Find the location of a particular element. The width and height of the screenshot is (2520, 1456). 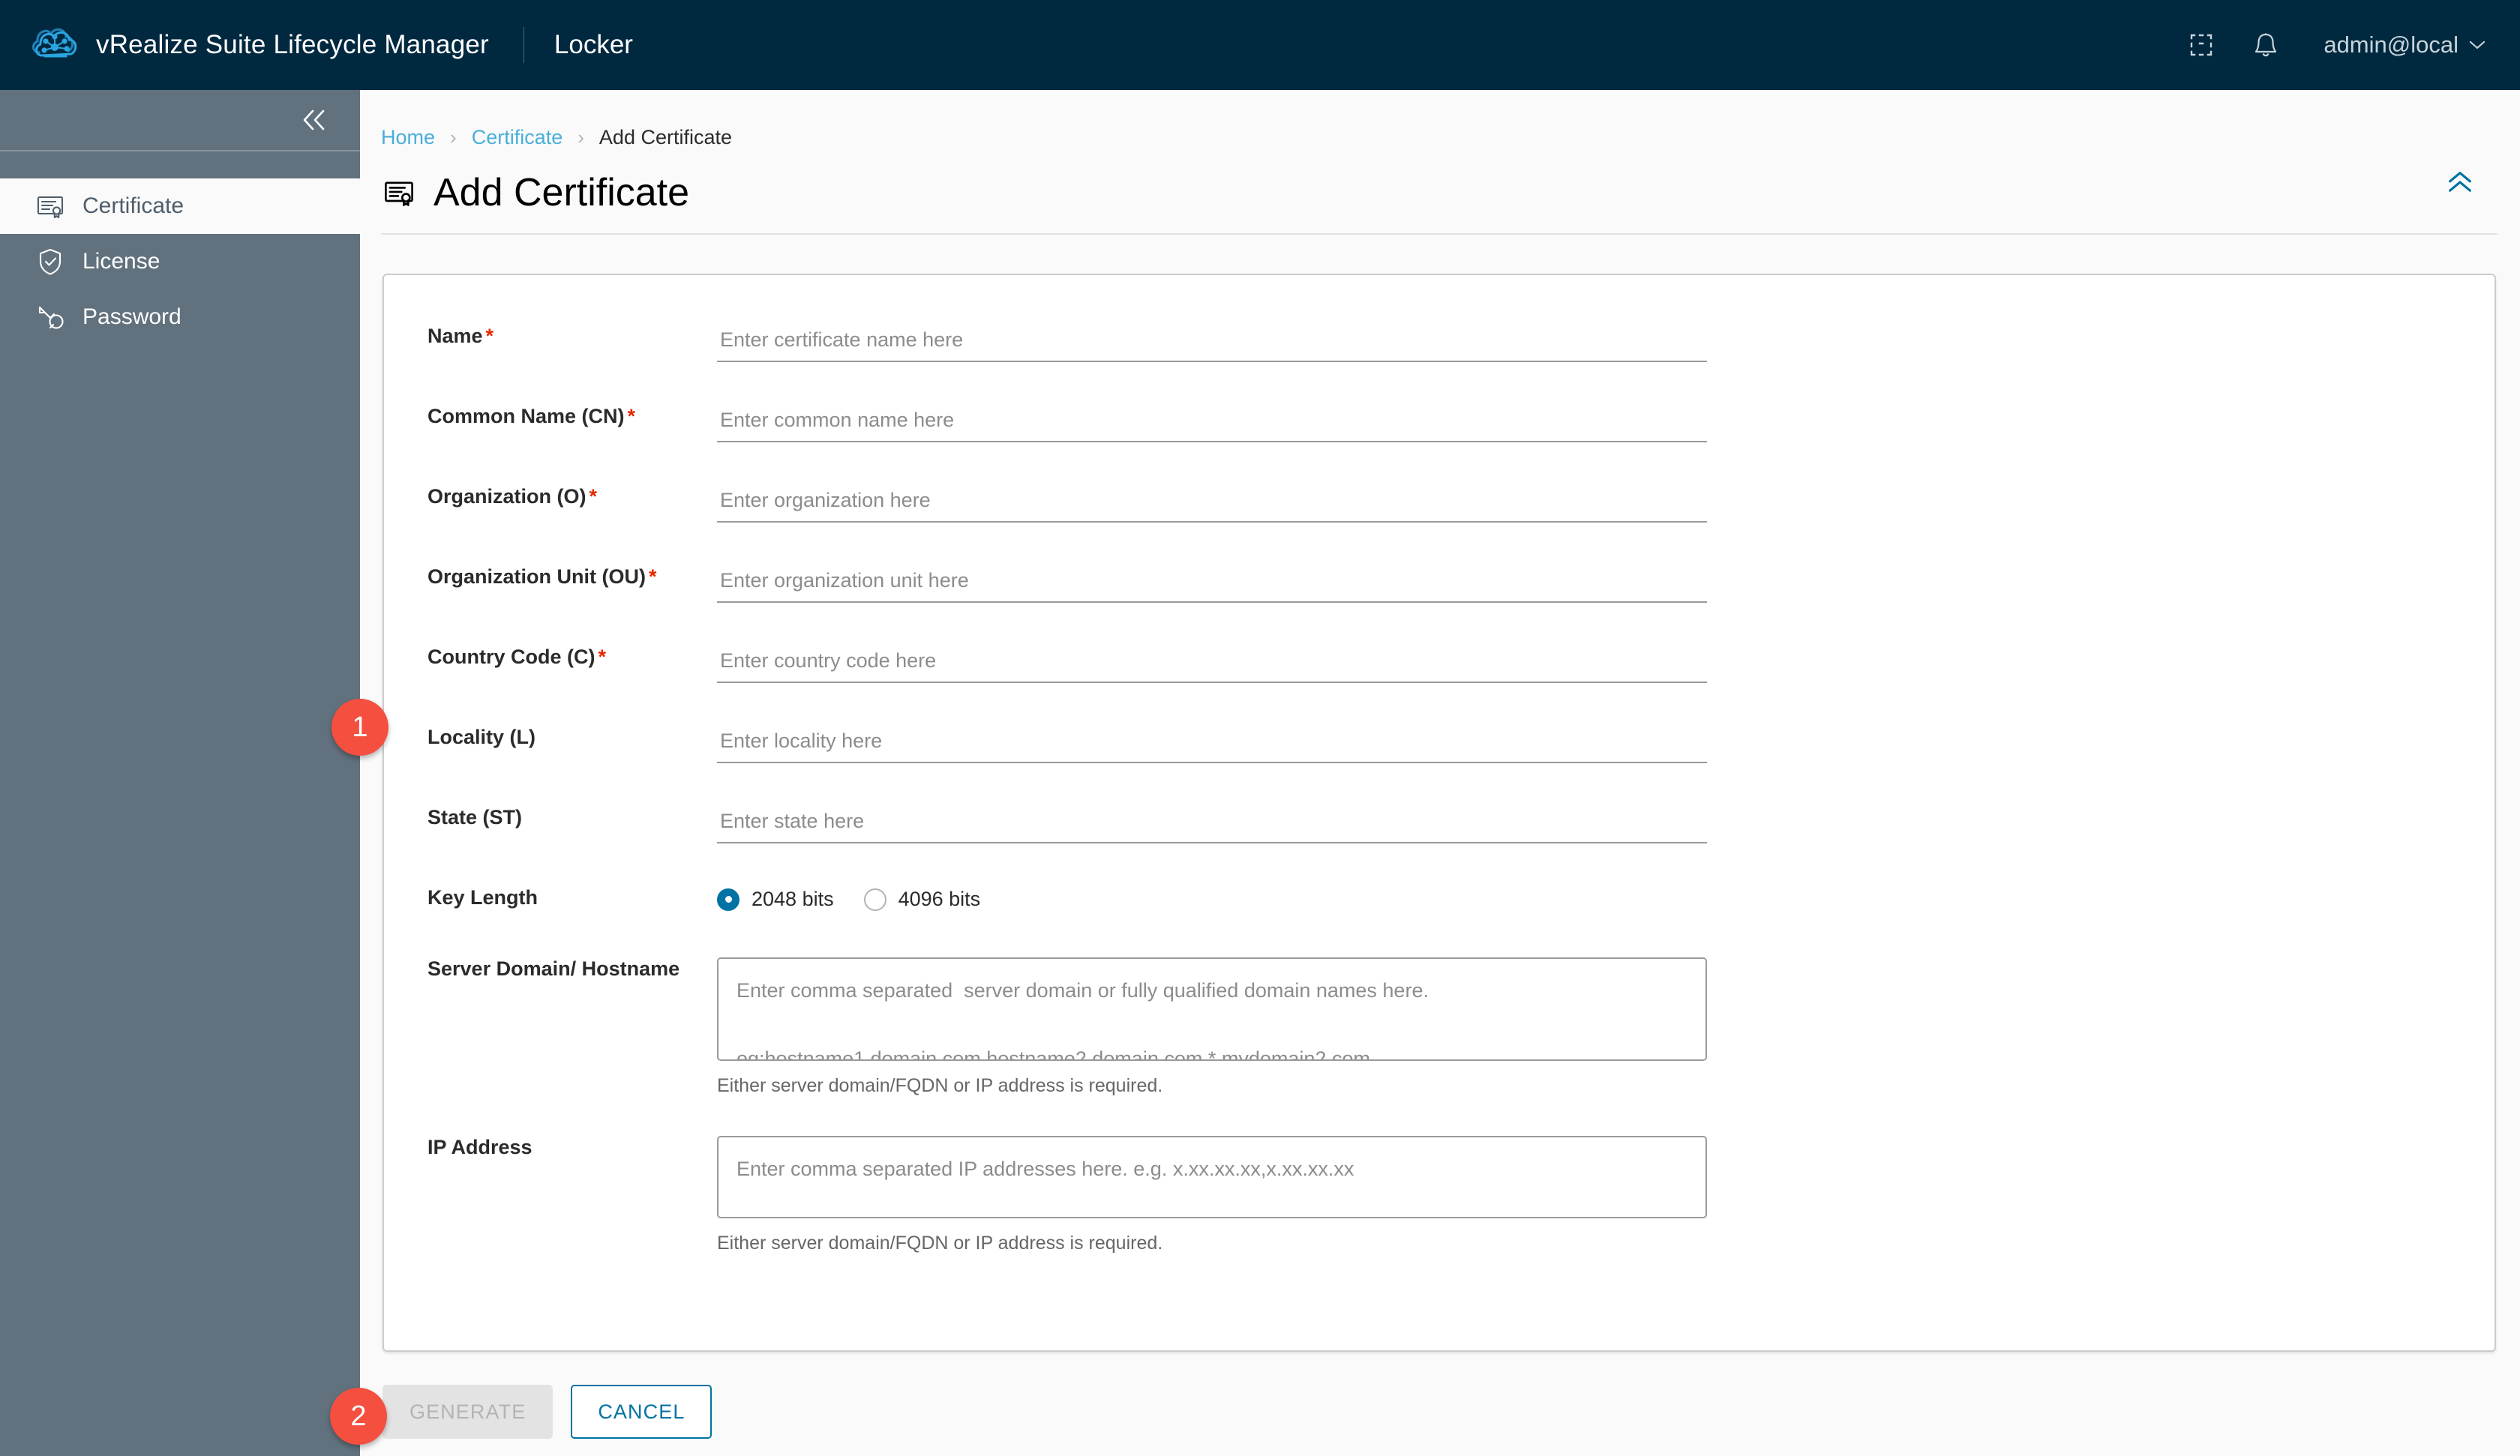

top-header: vRealize Suite Lifecycle Manager Locker is located at coordinates (1260, 45).